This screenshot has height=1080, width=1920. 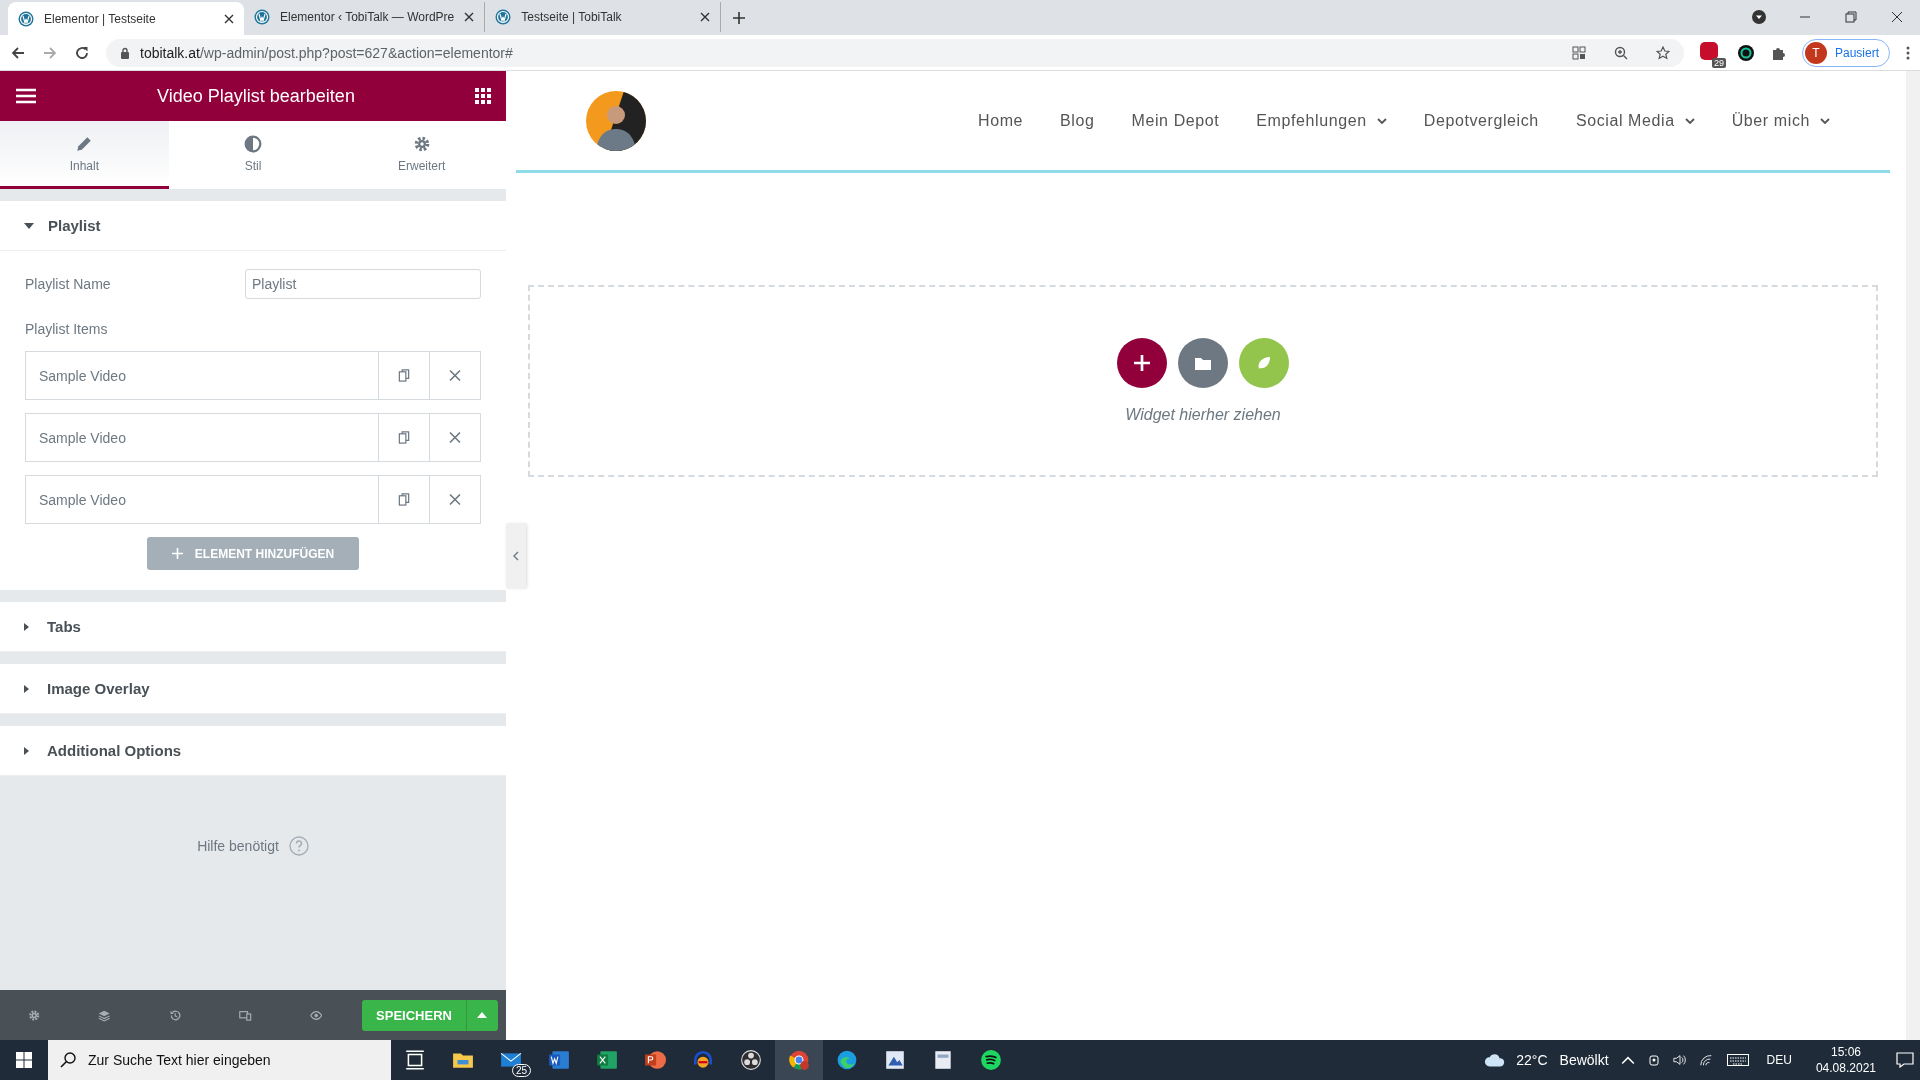 I want to click on count-badge: 25, so click(x=521, y=1070).